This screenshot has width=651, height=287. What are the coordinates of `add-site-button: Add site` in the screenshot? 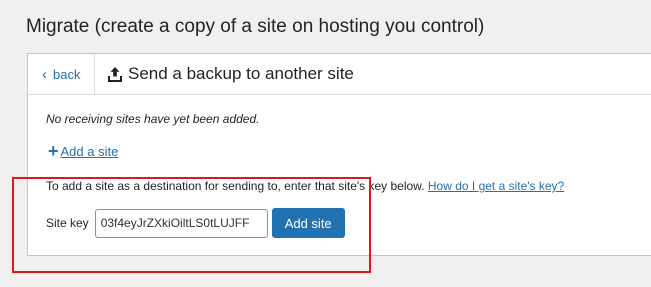 It's located at (308, 223).